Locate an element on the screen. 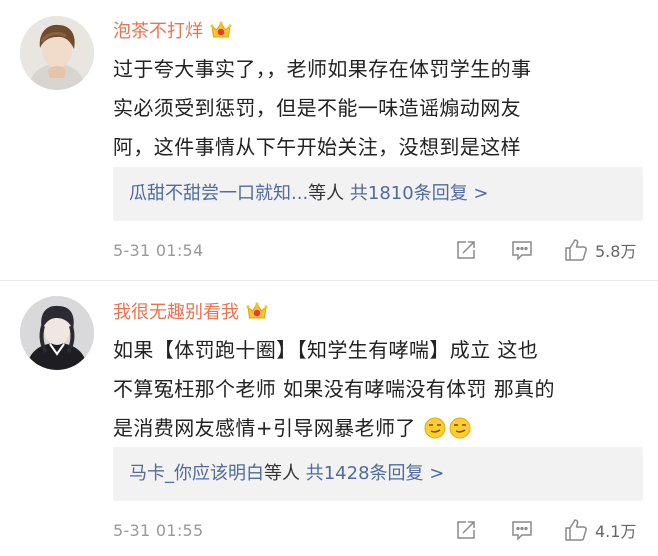  username-text: 泡茶不打烊 is located at coordinates (158, 31).